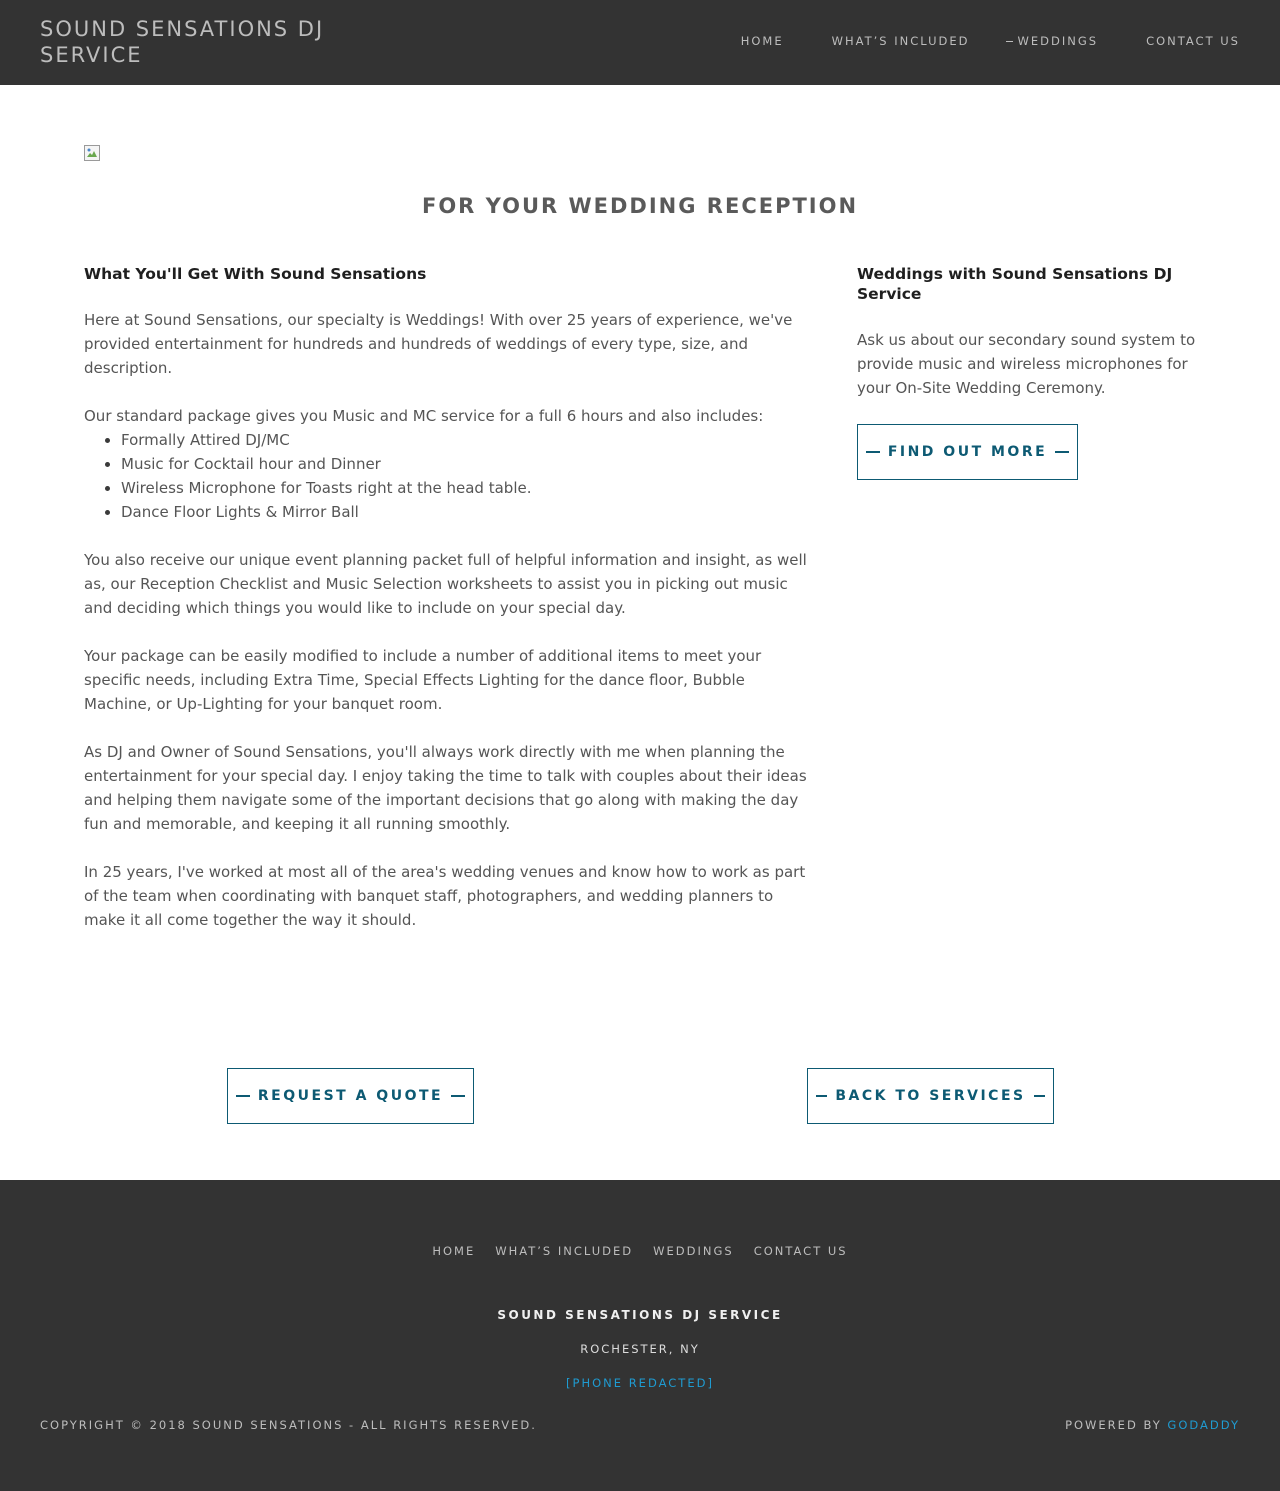 The image size is (1280, 1491). What do you see at coordinates (990, 41) in the screenshot?
I see `top-nav: HOME WHAT’S INCLUDED WEDDINGS CONTACT US` at bounding box center [990, 41].